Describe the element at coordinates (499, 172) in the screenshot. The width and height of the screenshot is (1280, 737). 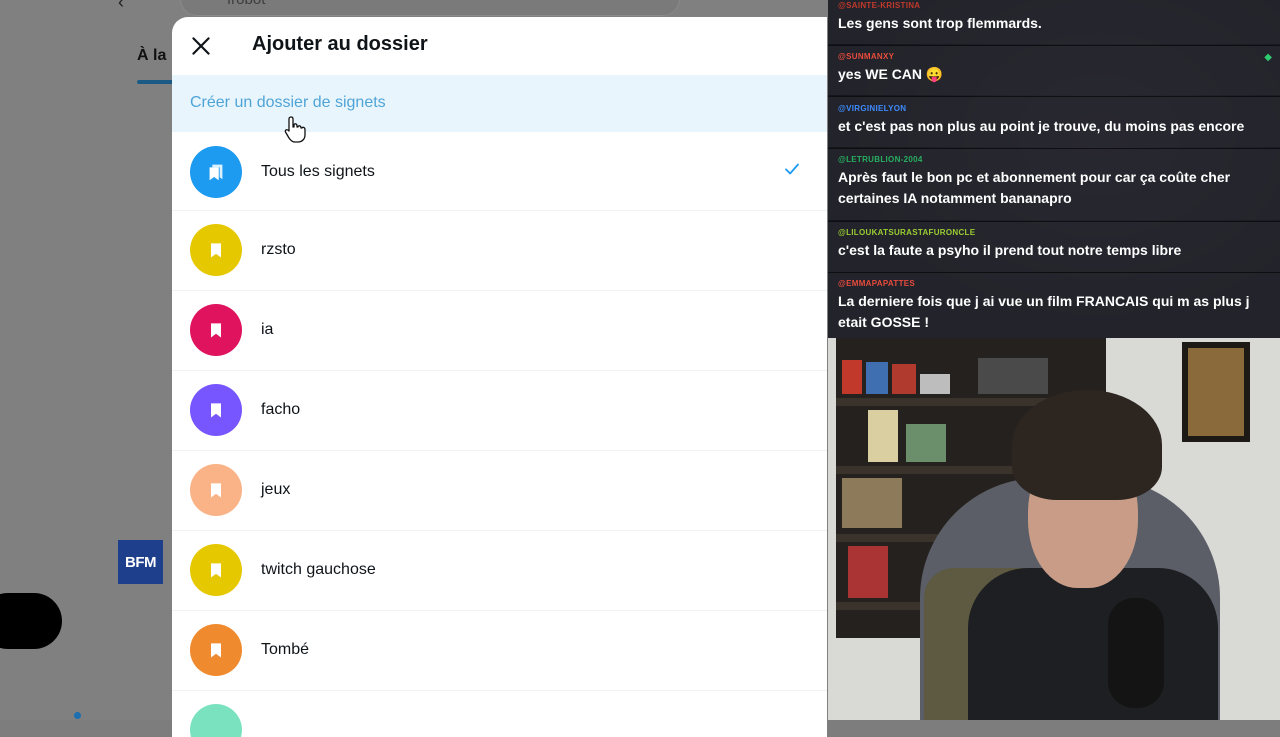
I see `folder-item-all-bookmarks: Tous les signets` at that location.